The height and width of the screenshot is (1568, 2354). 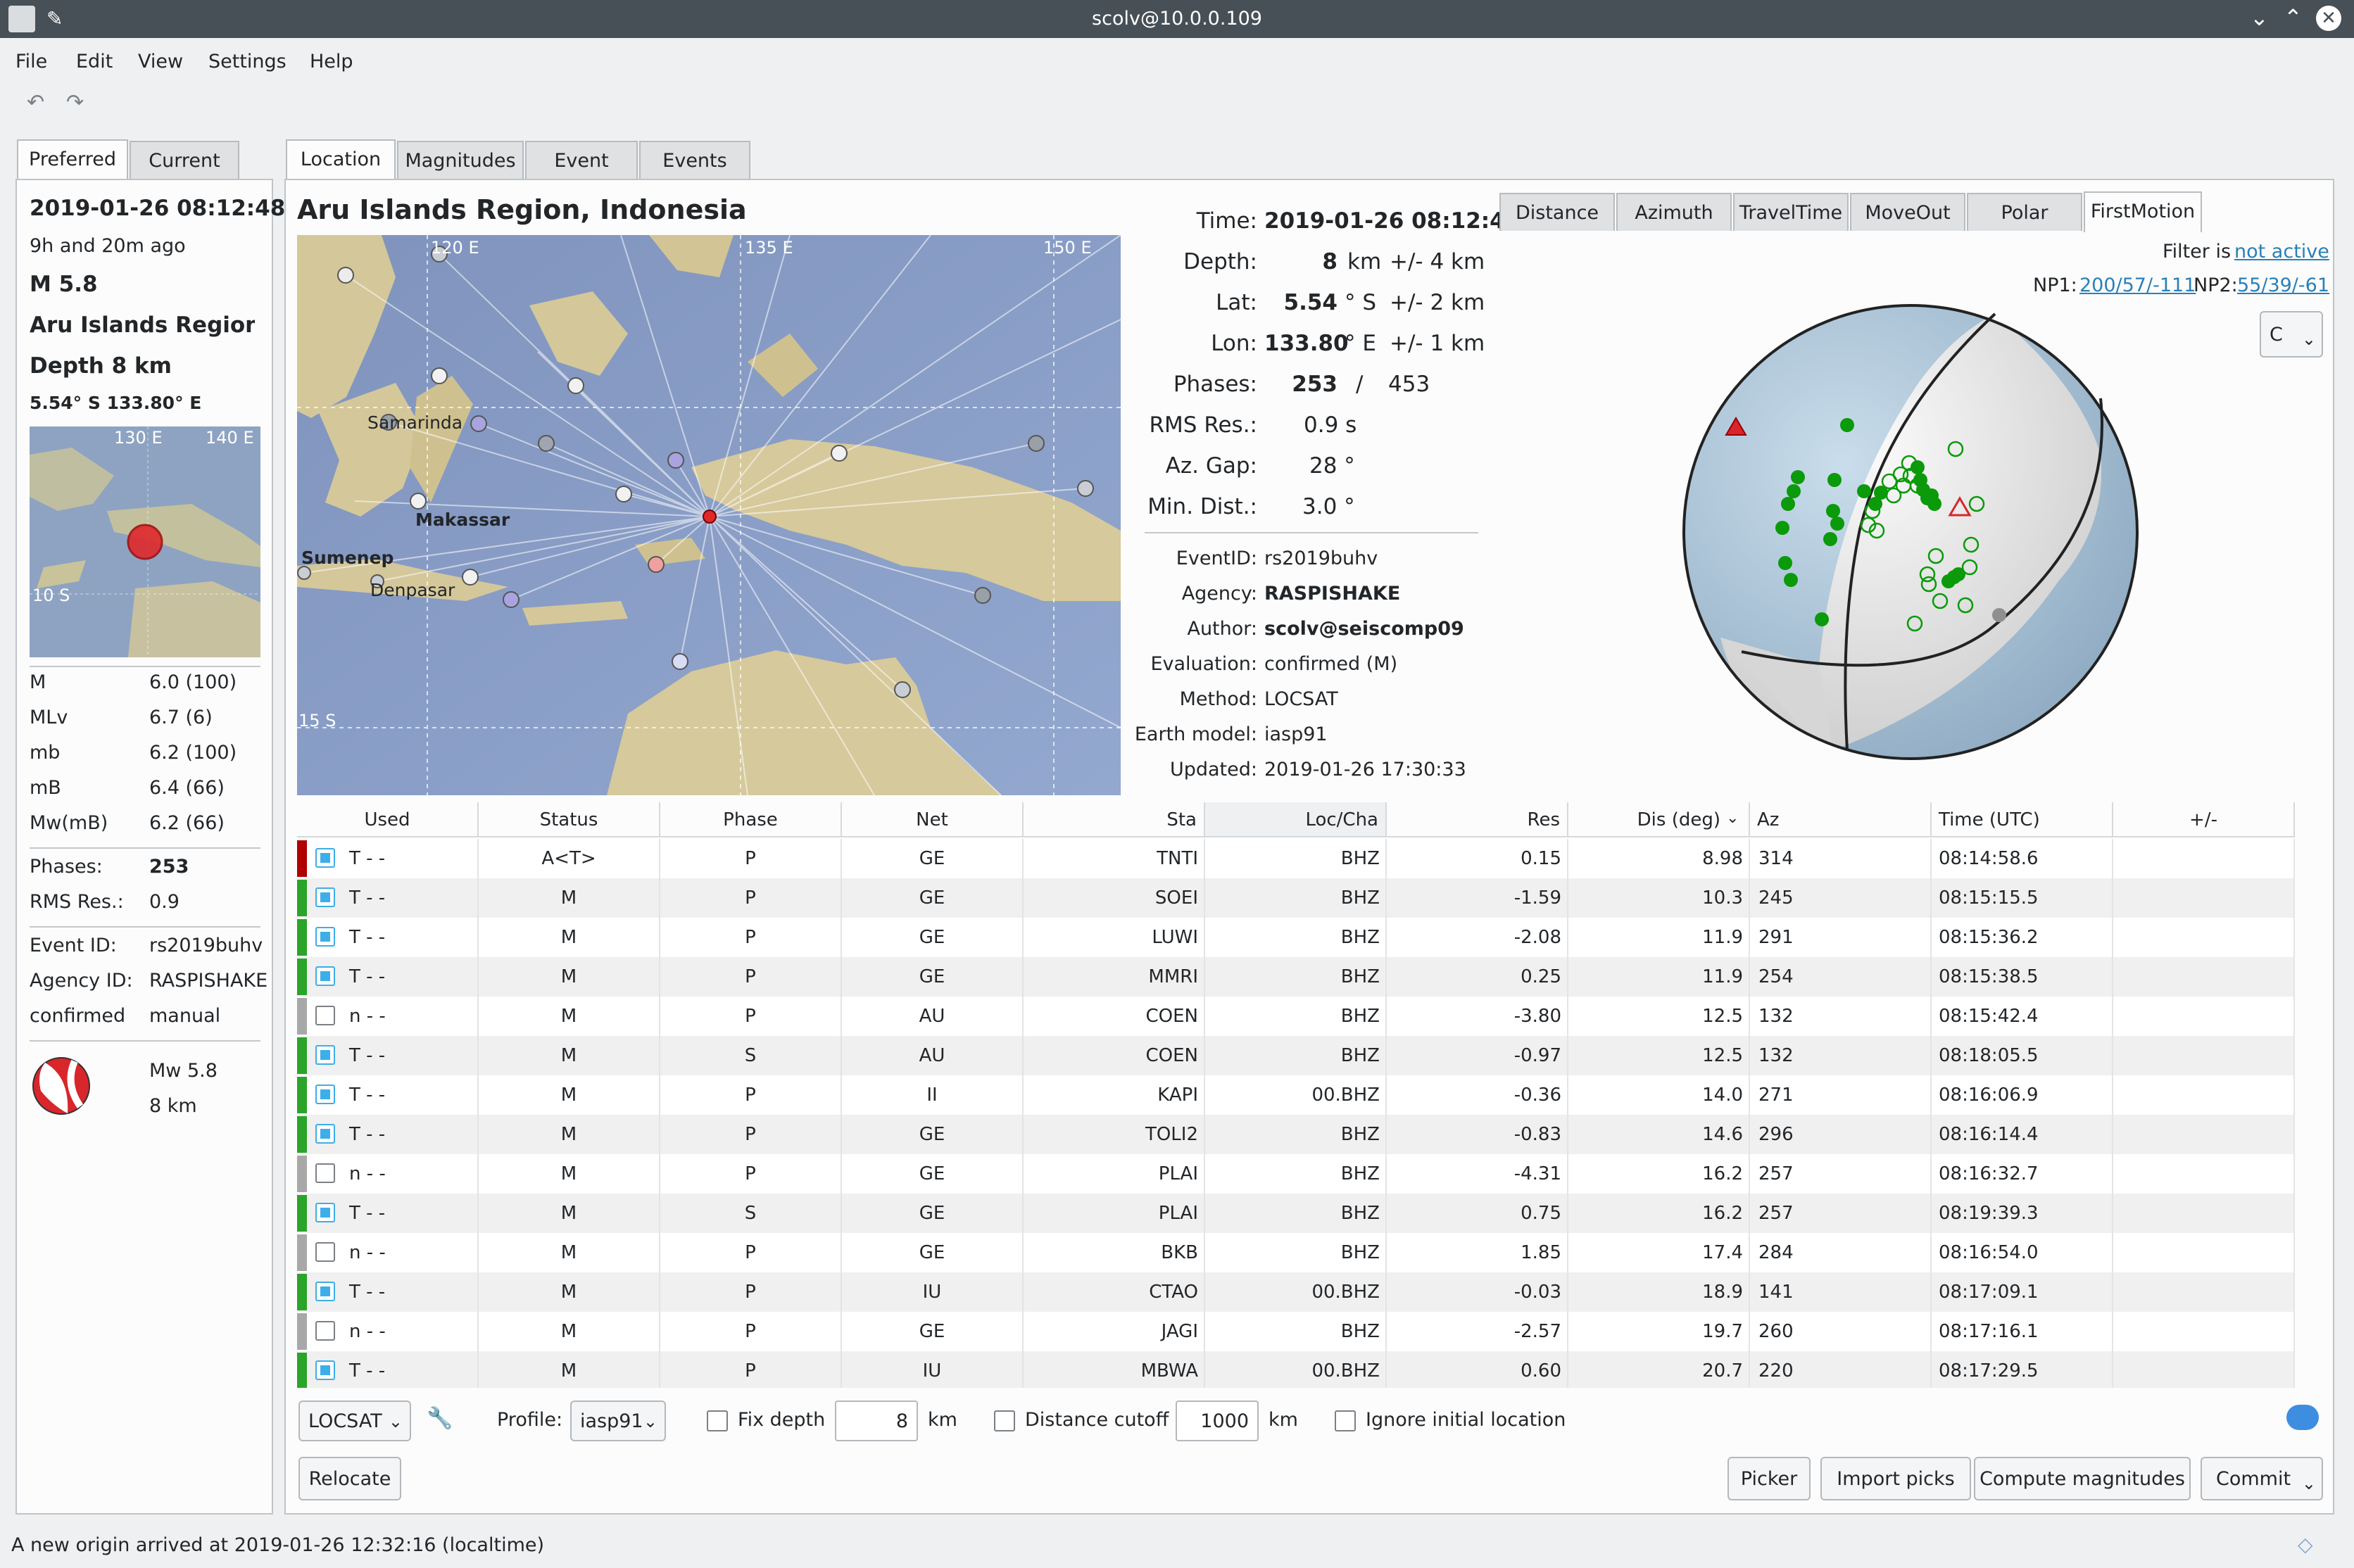 I want to click on fm-magnitude: Mw 5.8, so click(x=183, y=1071).